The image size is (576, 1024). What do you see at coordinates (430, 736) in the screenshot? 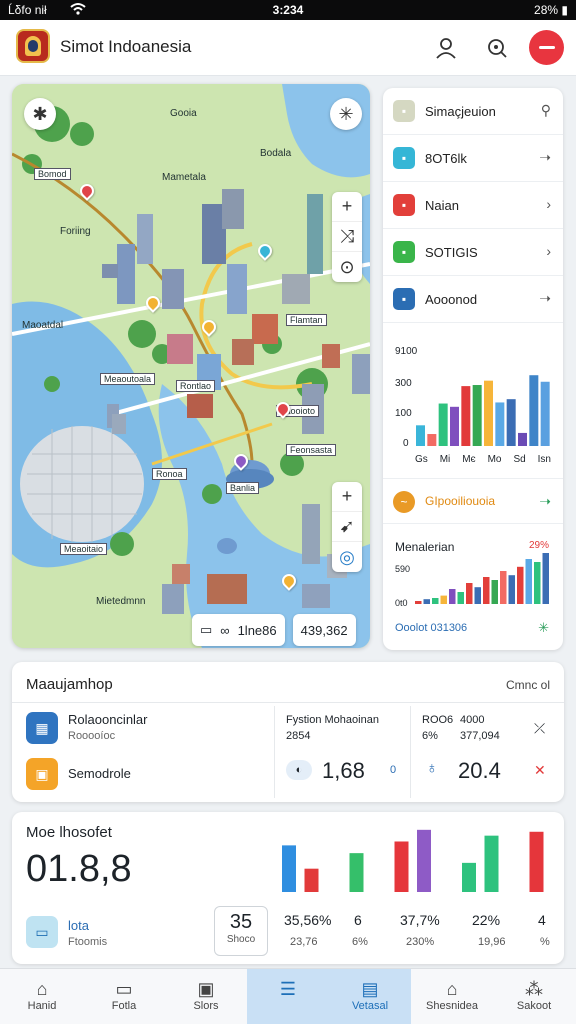
I see `c1-bot: 6%` at bounding box center [430, 736].